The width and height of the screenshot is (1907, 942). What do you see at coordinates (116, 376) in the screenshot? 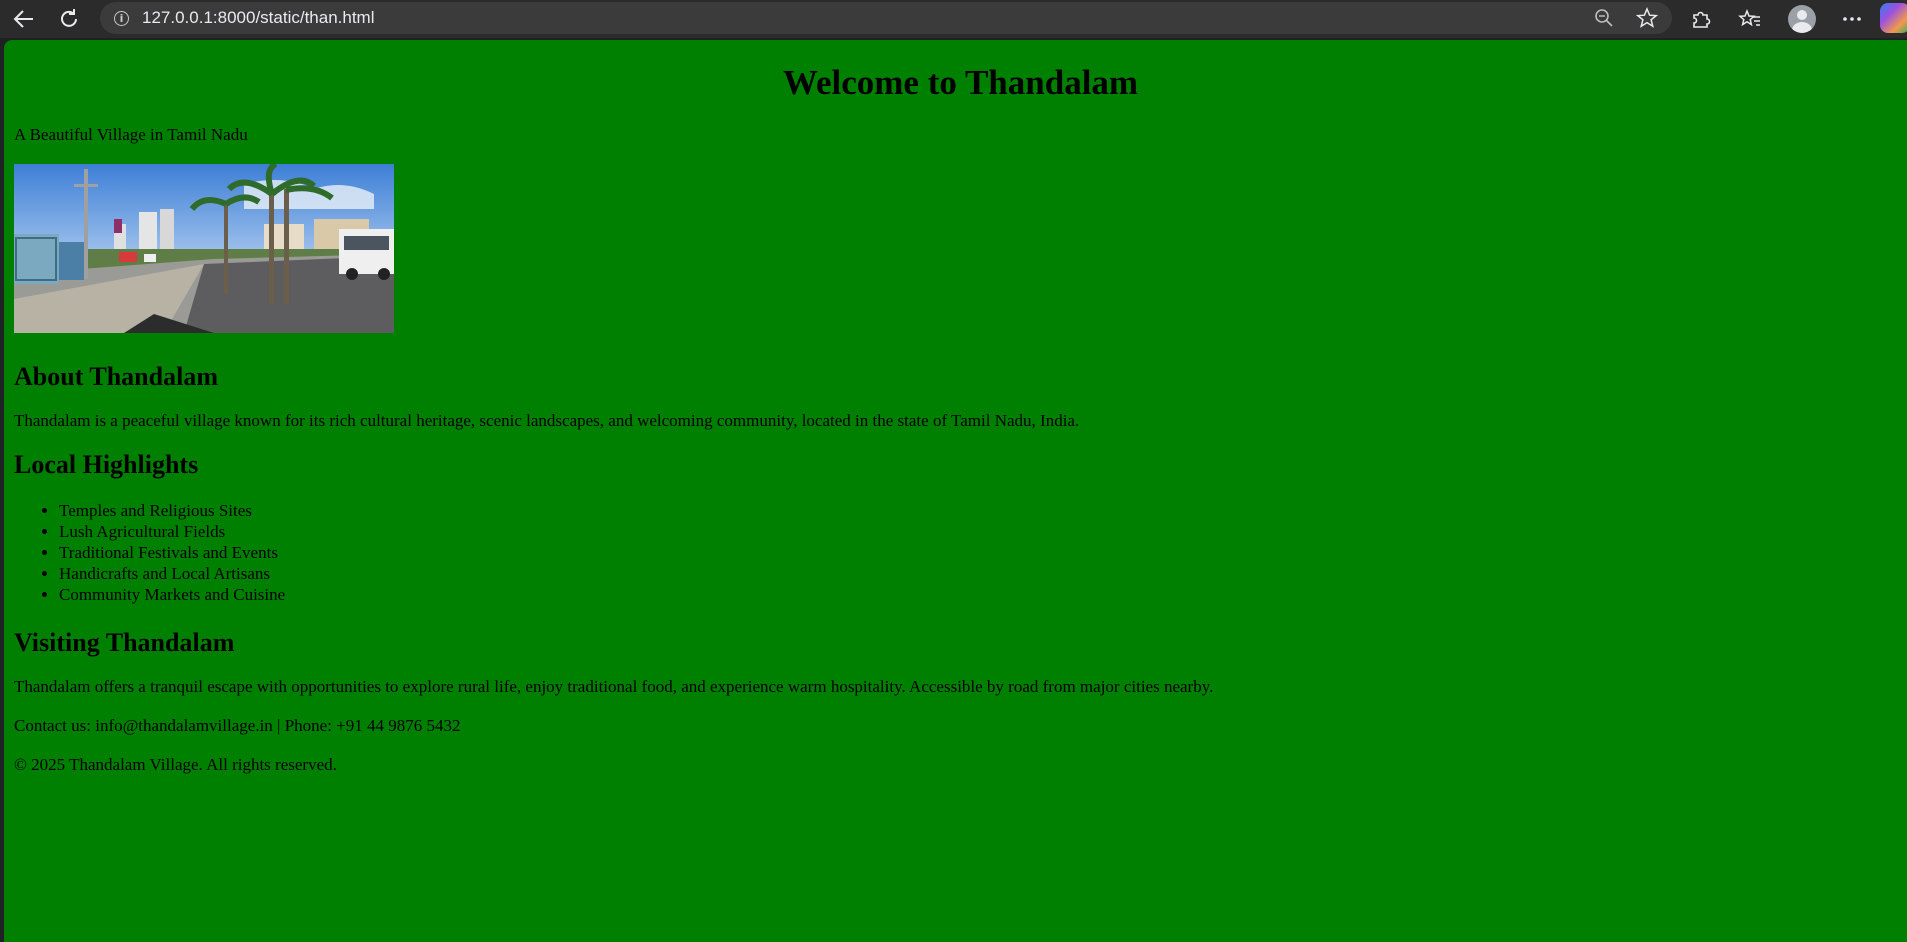
I see `about-heading: About Thandalam` at bounding box center [116, 376].